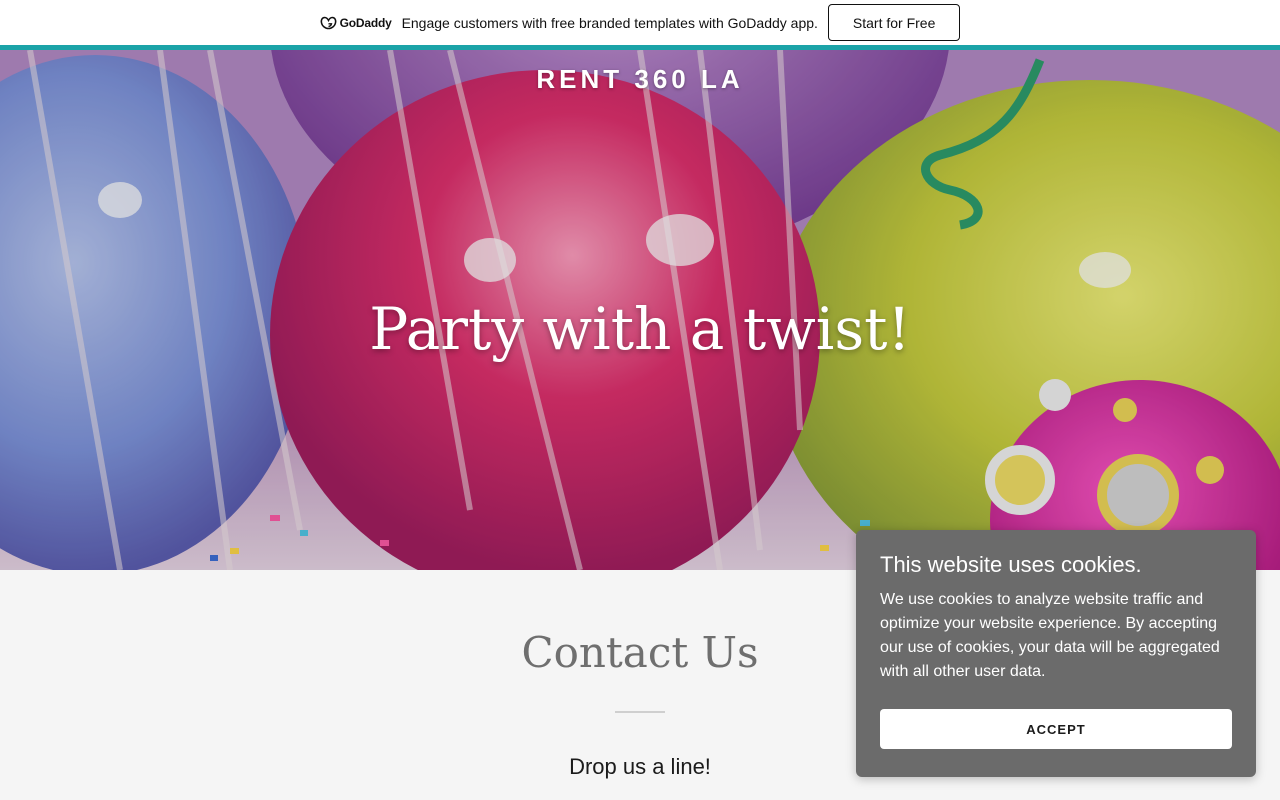 This screenshot has width=1280, height=800. Describe the element at coordinates (894, 22) in the screenshot. I see `start-for-free-button: Start for Free` at that location.